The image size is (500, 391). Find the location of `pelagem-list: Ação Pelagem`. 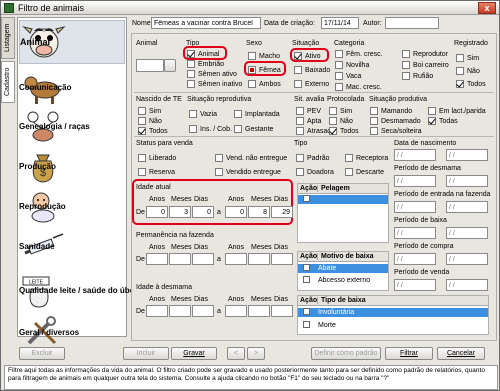

pelagem-list: Ação Pelagem is located at coordinates (343, 213).